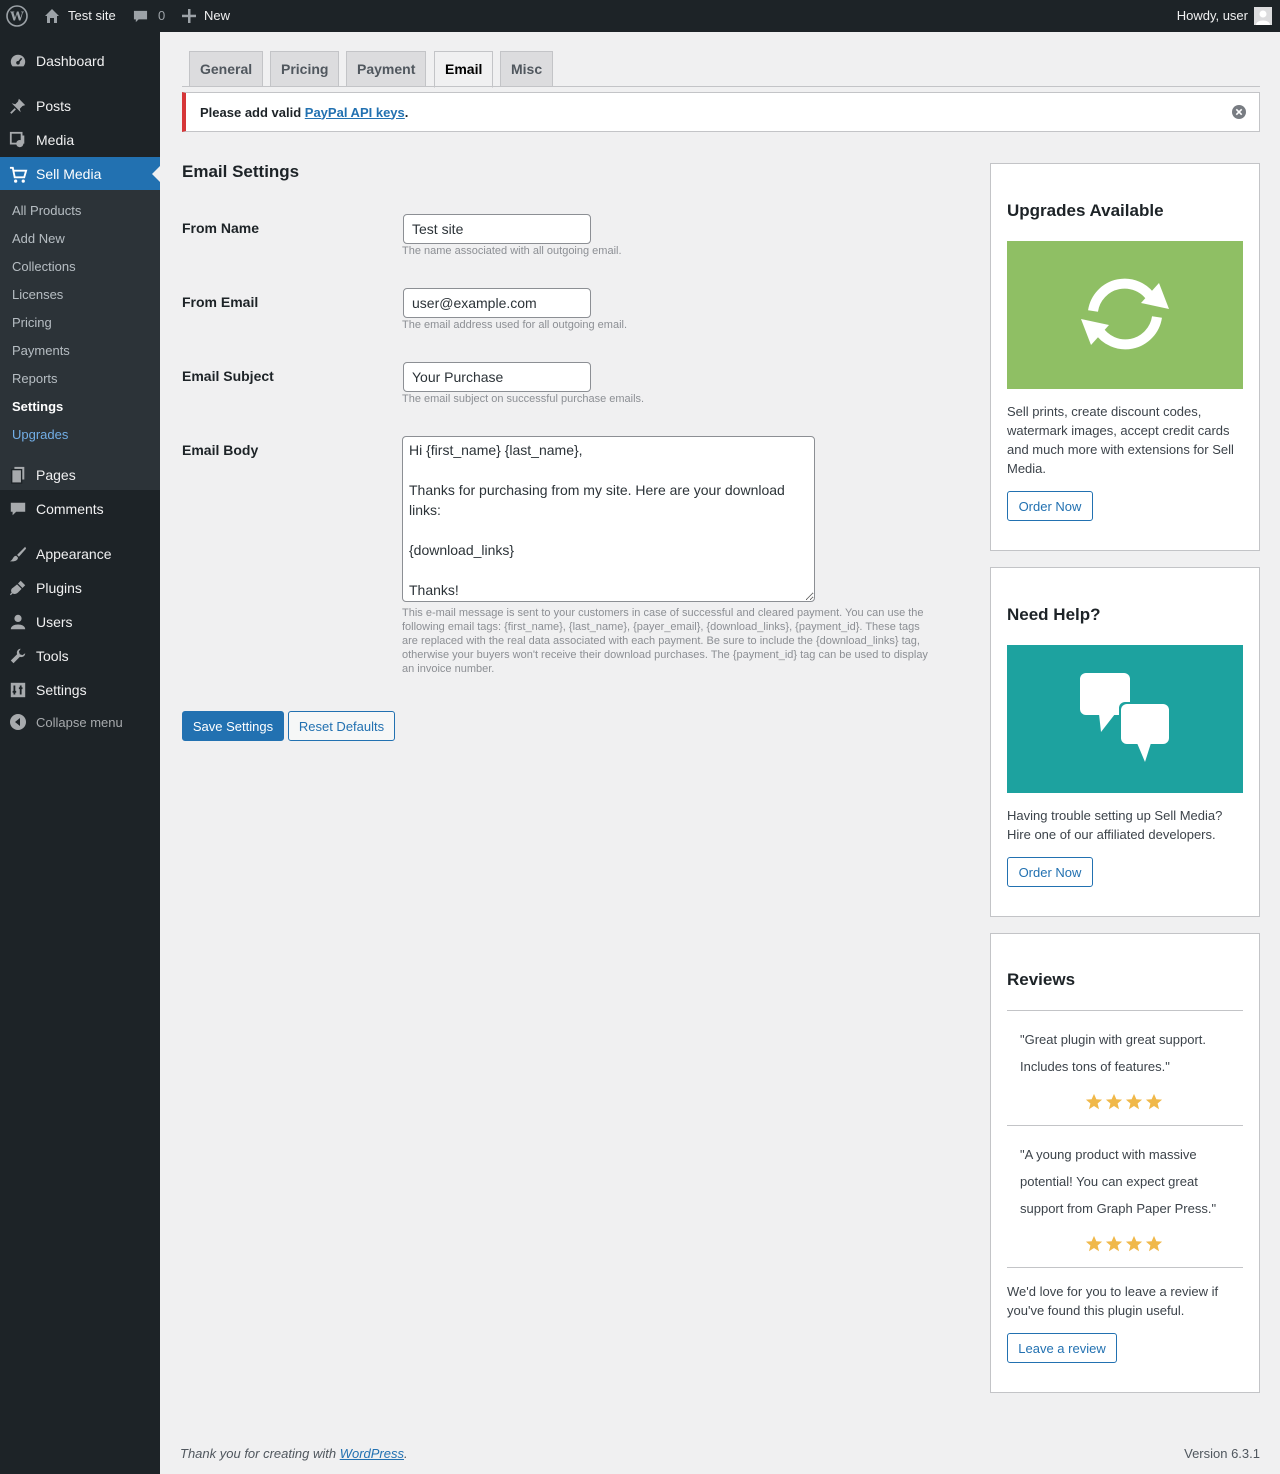 Image resolution: width=1280 pixels, height=1474 pixels. What do you see at coordinates (70, 61) in the screenshot?
I see `sidebar-item-label: Dashboard` at bounding box center [70, 61].